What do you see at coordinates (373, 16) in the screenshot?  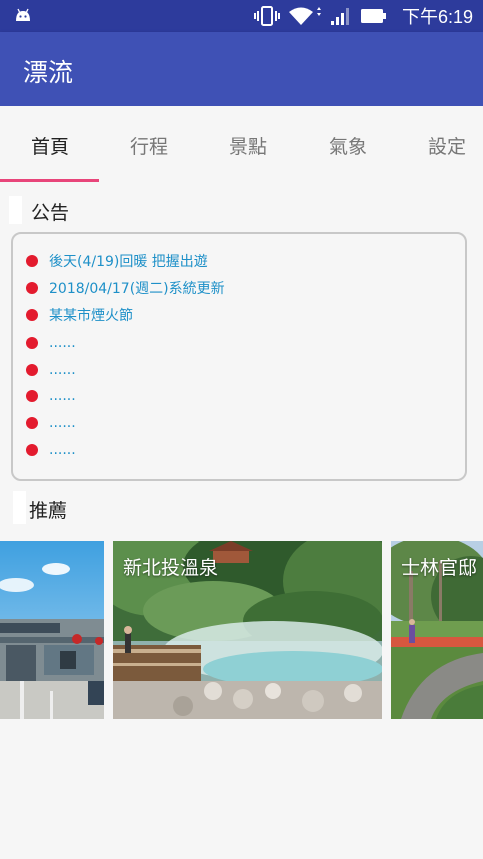 I see `battery-icon` at bounding box center [373, 16].